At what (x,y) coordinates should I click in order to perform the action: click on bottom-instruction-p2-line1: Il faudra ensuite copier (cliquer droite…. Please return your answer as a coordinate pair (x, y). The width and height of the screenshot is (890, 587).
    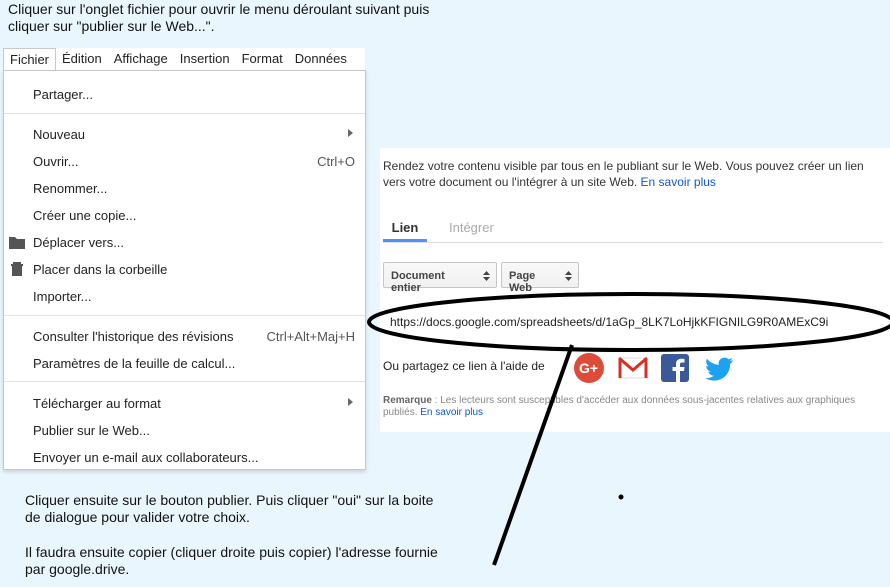
    Looking at the image, I should click on (231, 552).